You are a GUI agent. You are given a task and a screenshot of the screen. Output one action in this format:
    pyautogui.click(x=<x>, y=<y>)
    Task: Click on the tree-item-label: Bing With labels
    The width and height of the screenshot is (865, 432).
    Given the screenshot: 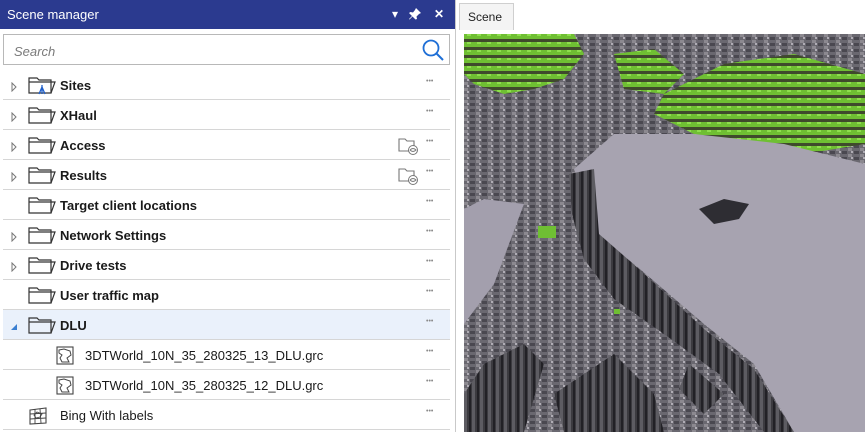 What is the action you would take?
    pyautogui.click(x=107, y=415)
    